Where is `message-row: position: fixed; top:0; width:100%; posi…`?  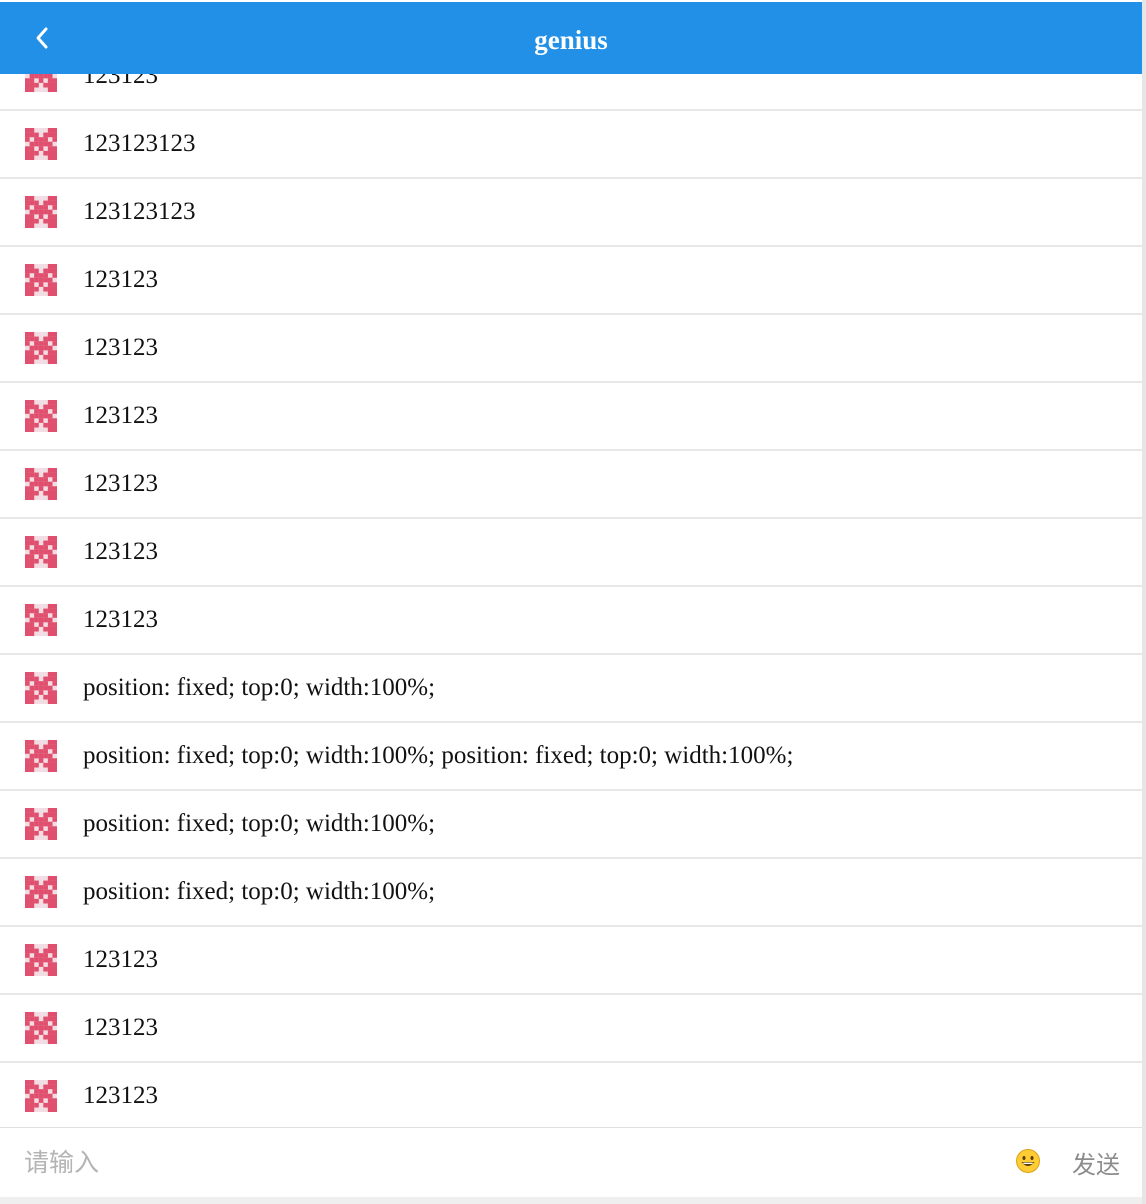
message-row: position: fixed; top:0; width:100%; posi… is located at coordinates (571, 757).